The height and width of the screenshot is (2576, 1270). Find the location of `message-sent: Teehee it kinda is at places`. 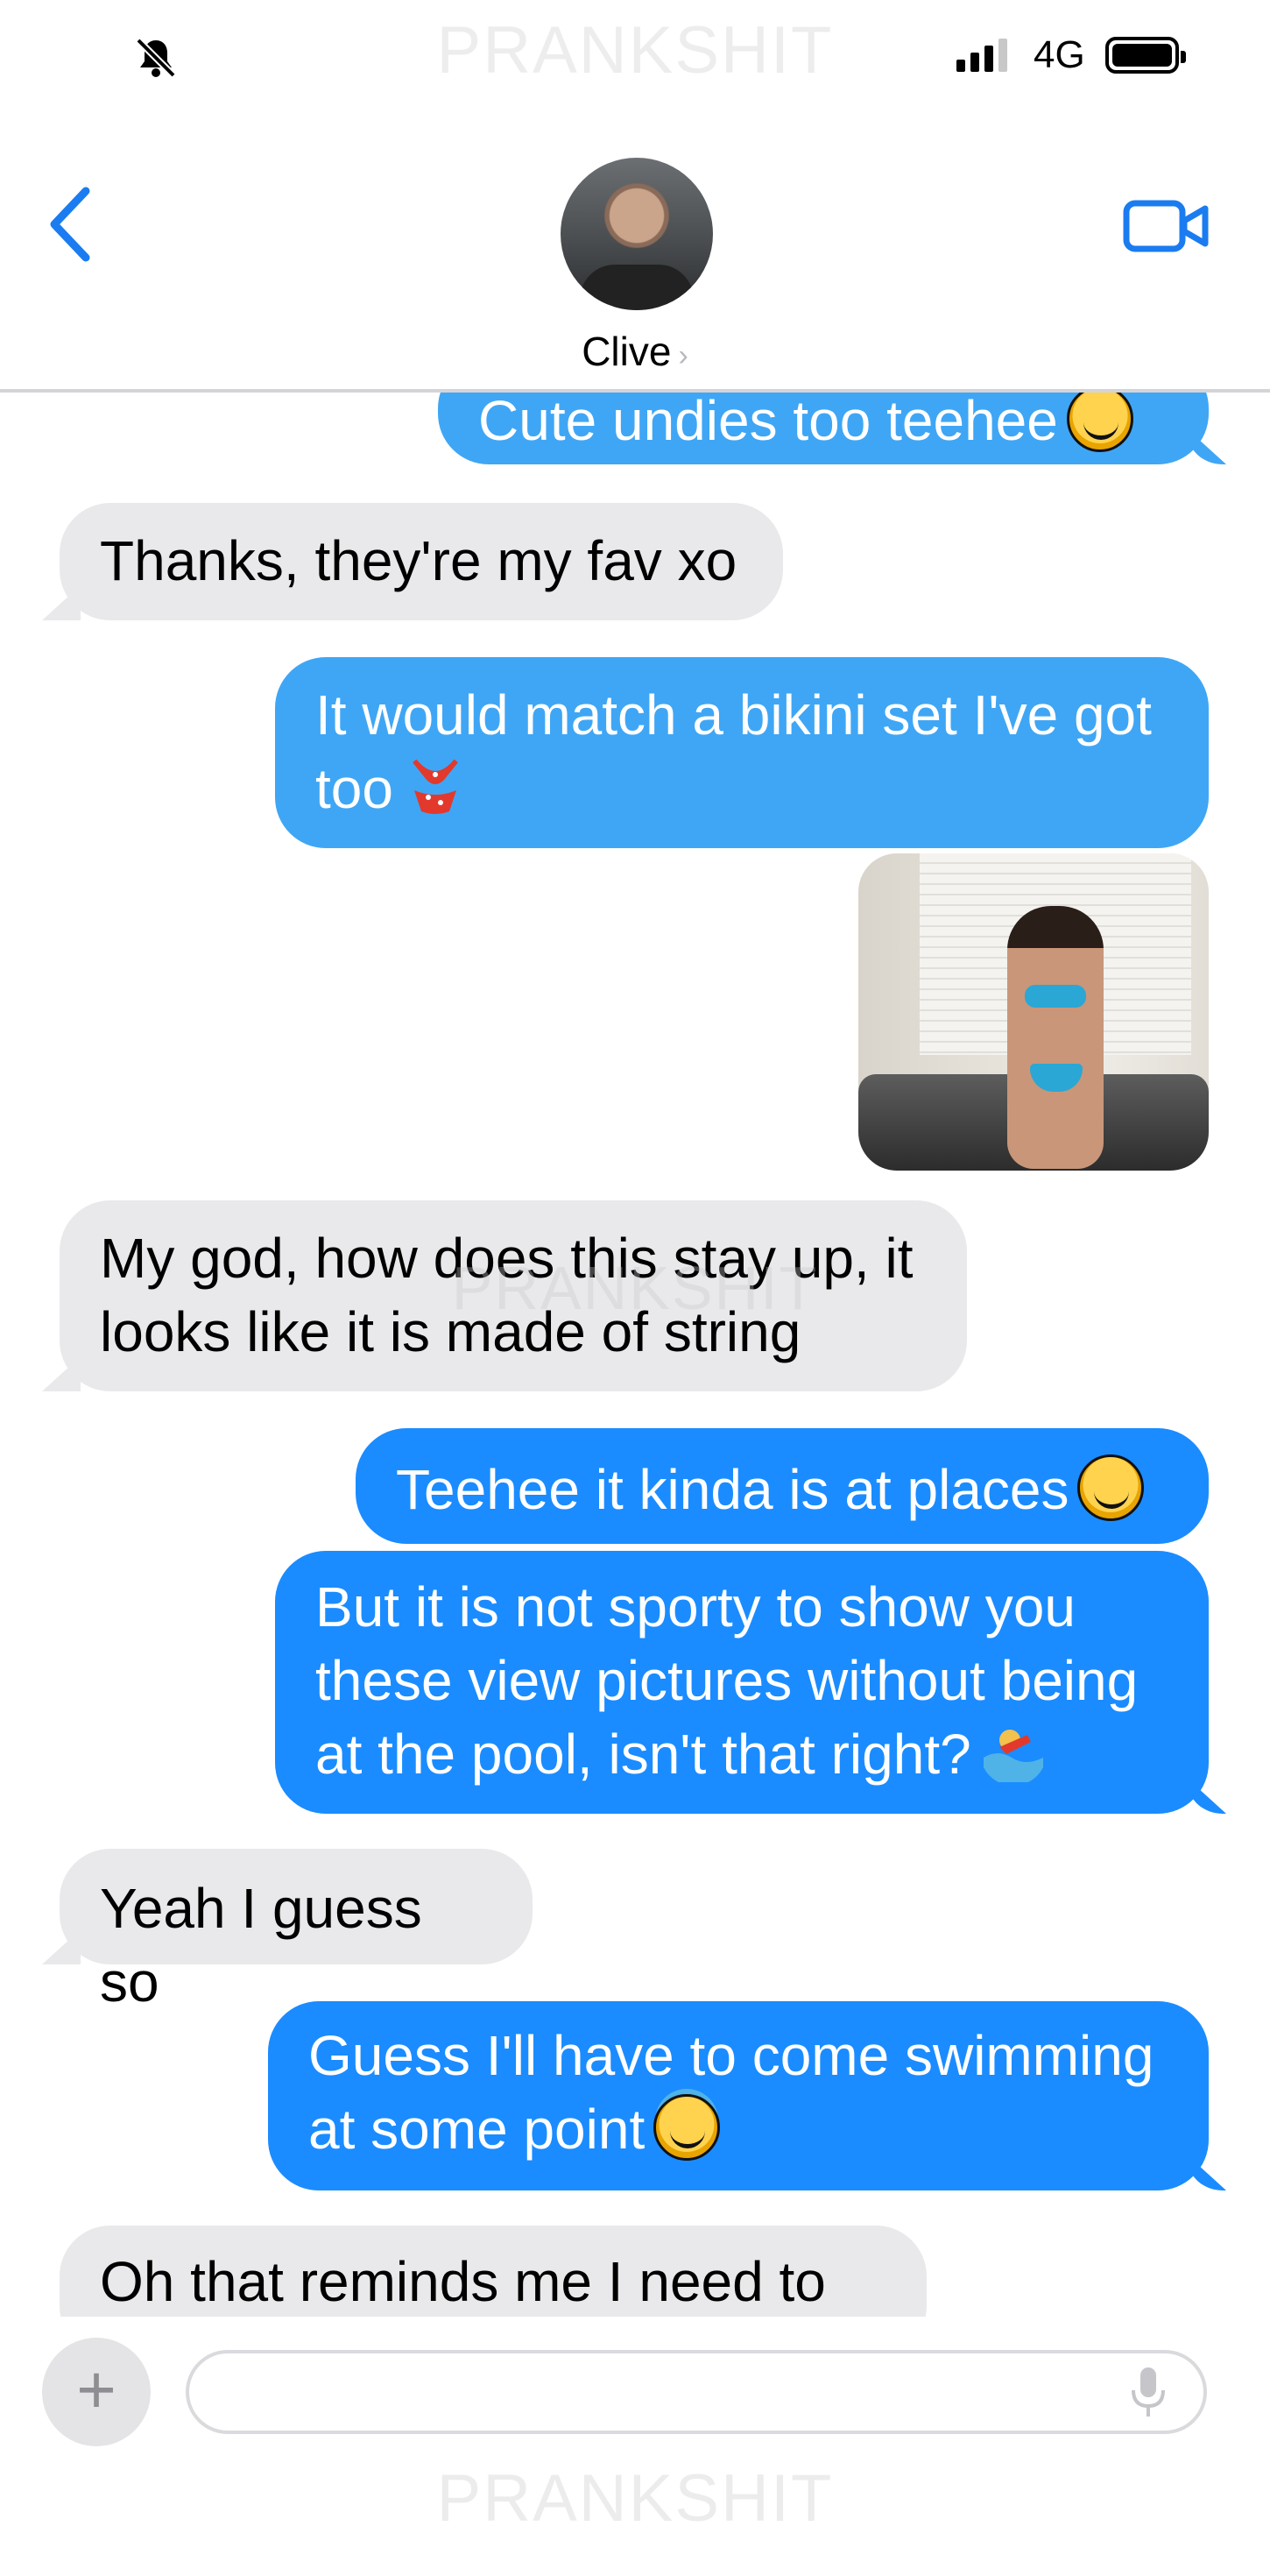

message-sent: Teehee it kinda is at places is located at coordinates (782, 1486).